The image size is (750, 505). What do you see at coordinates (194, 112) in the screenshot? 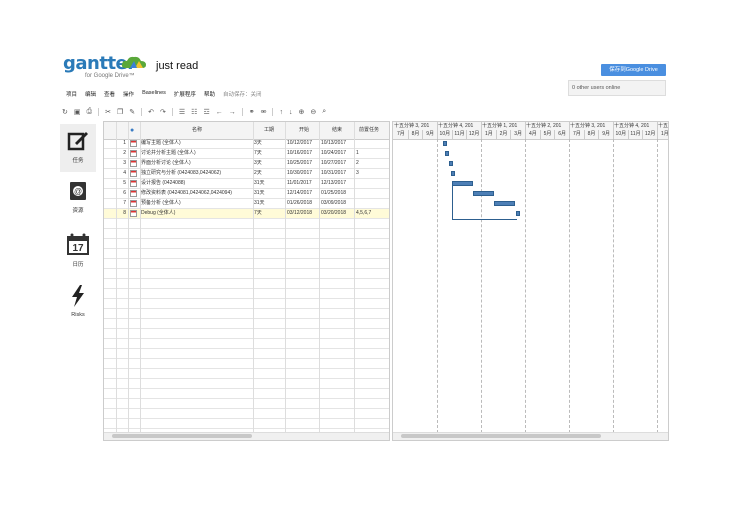
I see `insert-subtask-icon: ☷` at bounding box center [194, 112].